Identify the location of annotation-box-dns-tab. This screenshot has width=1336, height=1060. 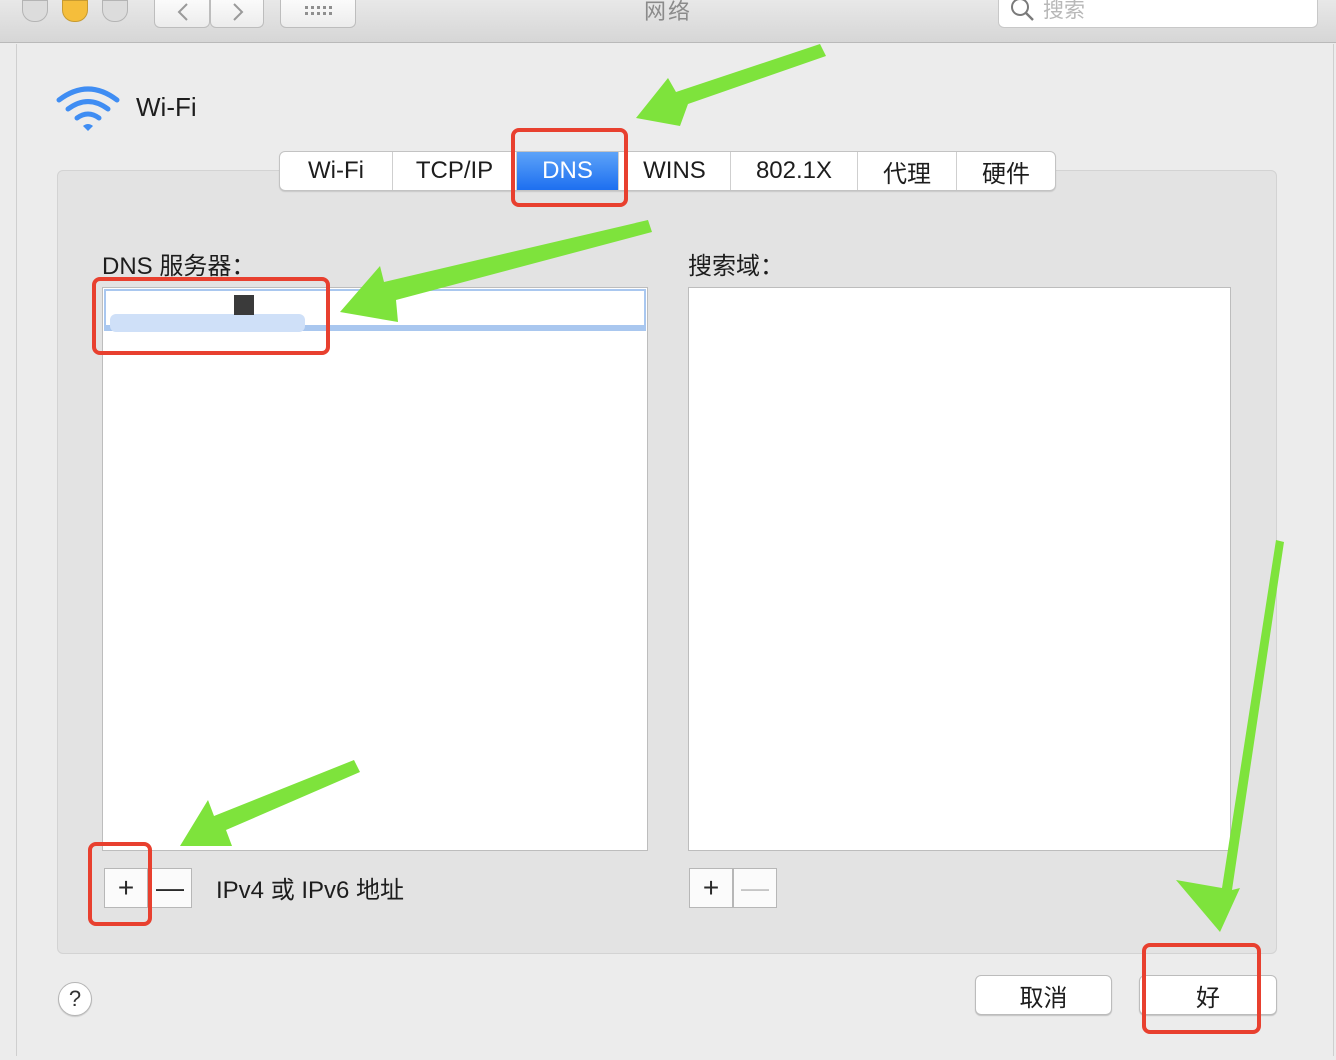
(569, 167).